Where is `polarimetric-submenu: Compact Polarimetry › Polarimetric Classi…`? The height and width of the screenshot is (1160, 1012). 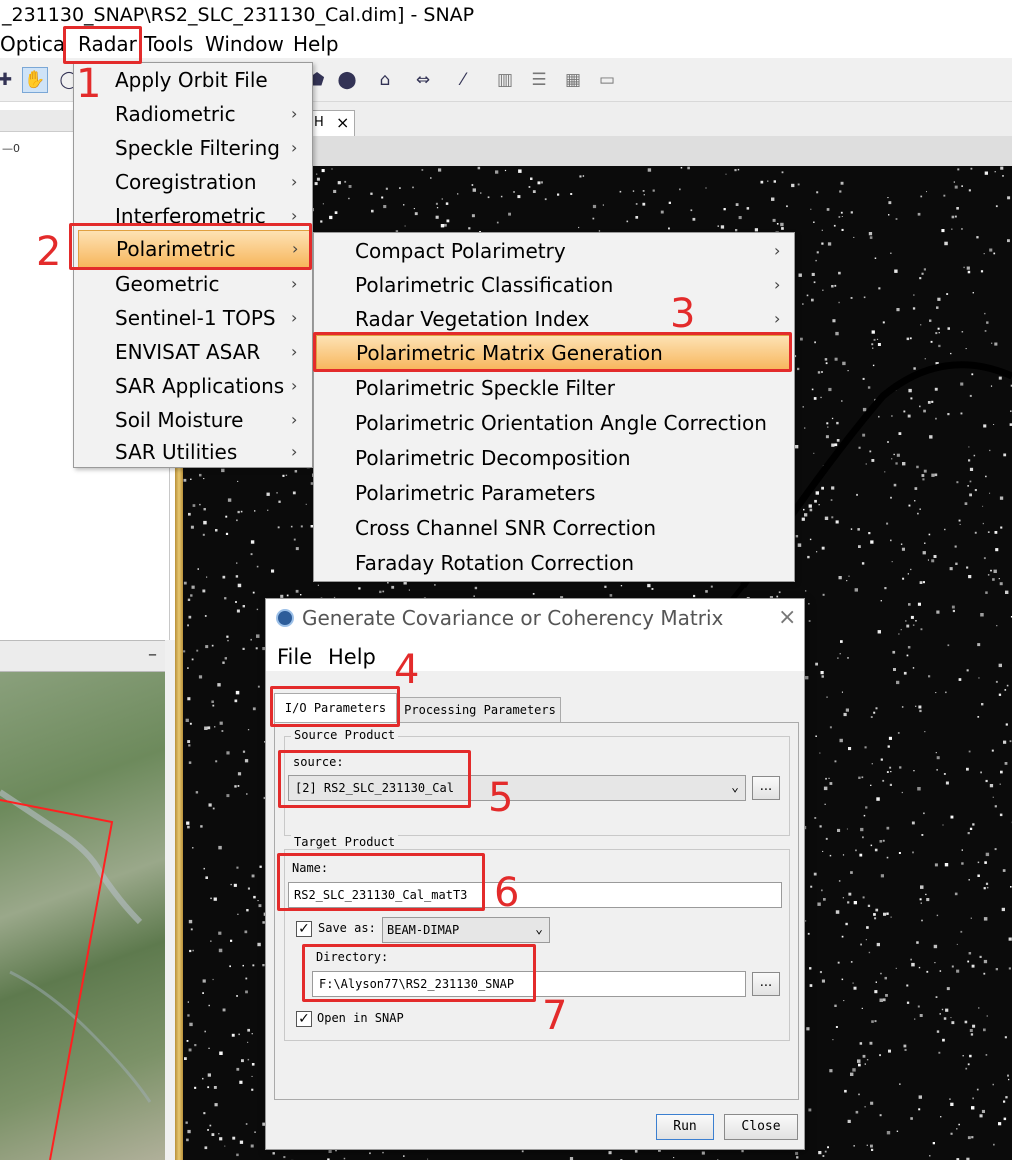
polarimetric-submenu: Compact Polarimetry › Polarimetric Classi… is located at coordinates (554, 407).